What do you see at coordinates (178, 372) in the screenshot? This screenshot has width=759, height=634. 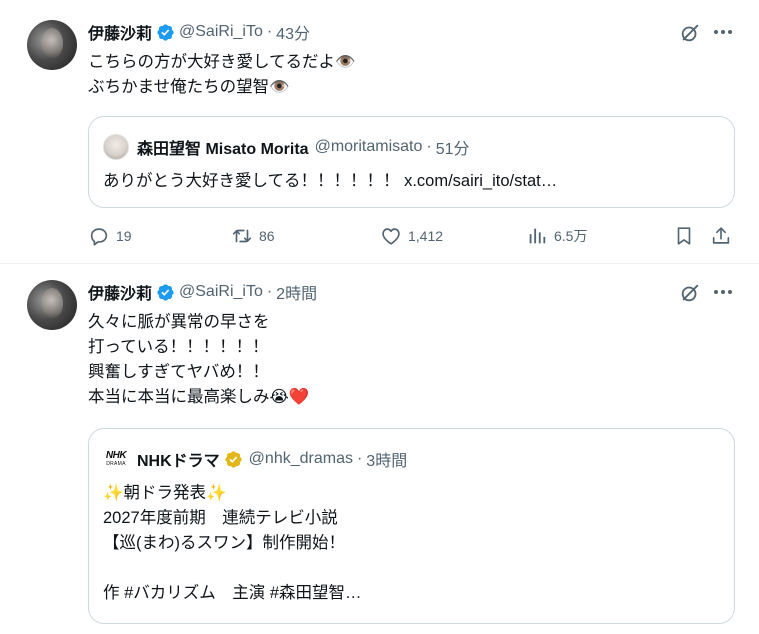 I see `tweet-line: 興奮しすぎてヤバめ！！` at bounding box center [178, 372].